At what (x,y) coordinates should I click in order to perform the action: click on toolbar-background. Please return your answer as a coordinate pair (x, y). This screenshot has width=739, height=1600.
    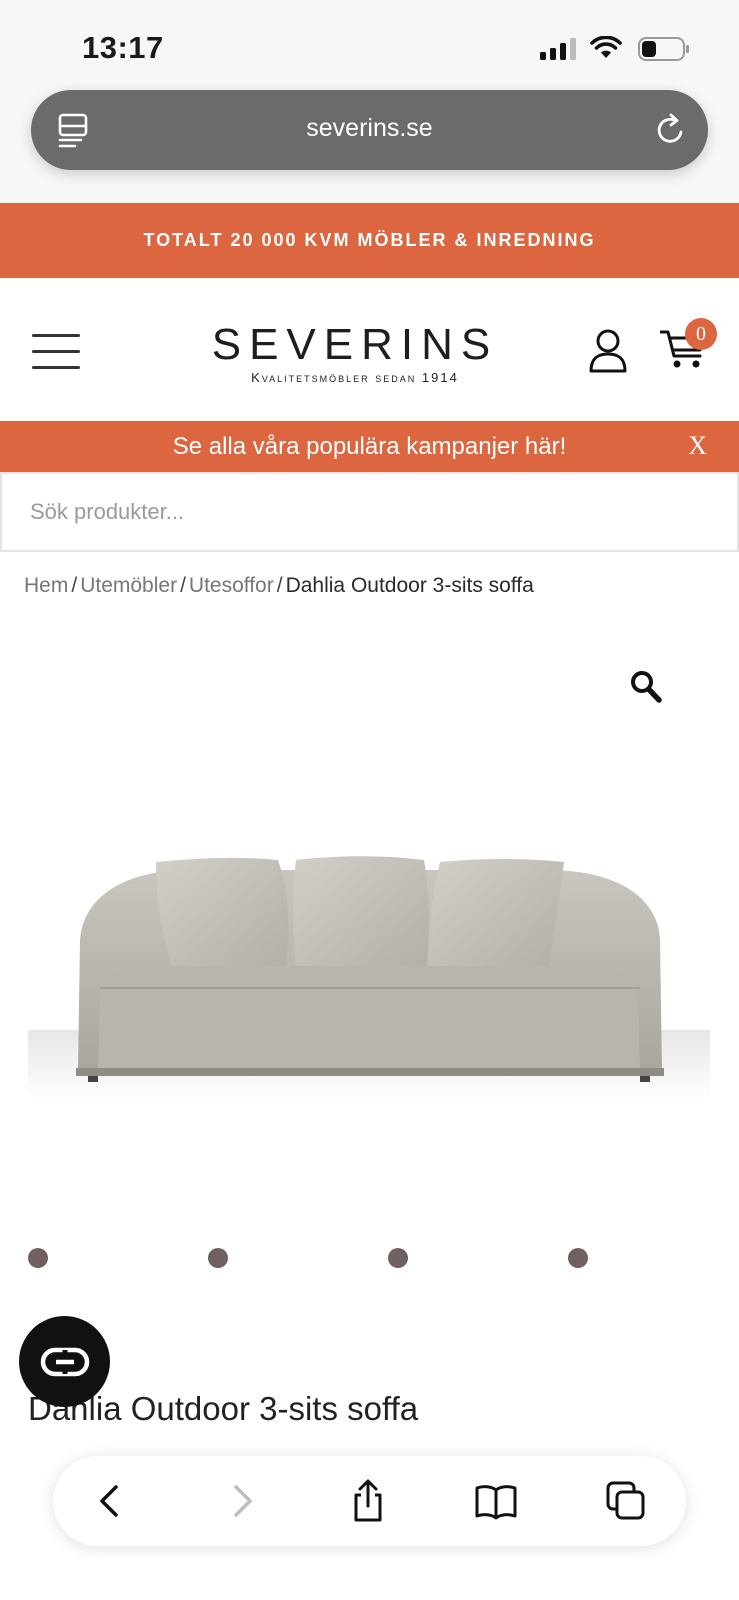
    Looking at the image, I should click on (369, 1573).